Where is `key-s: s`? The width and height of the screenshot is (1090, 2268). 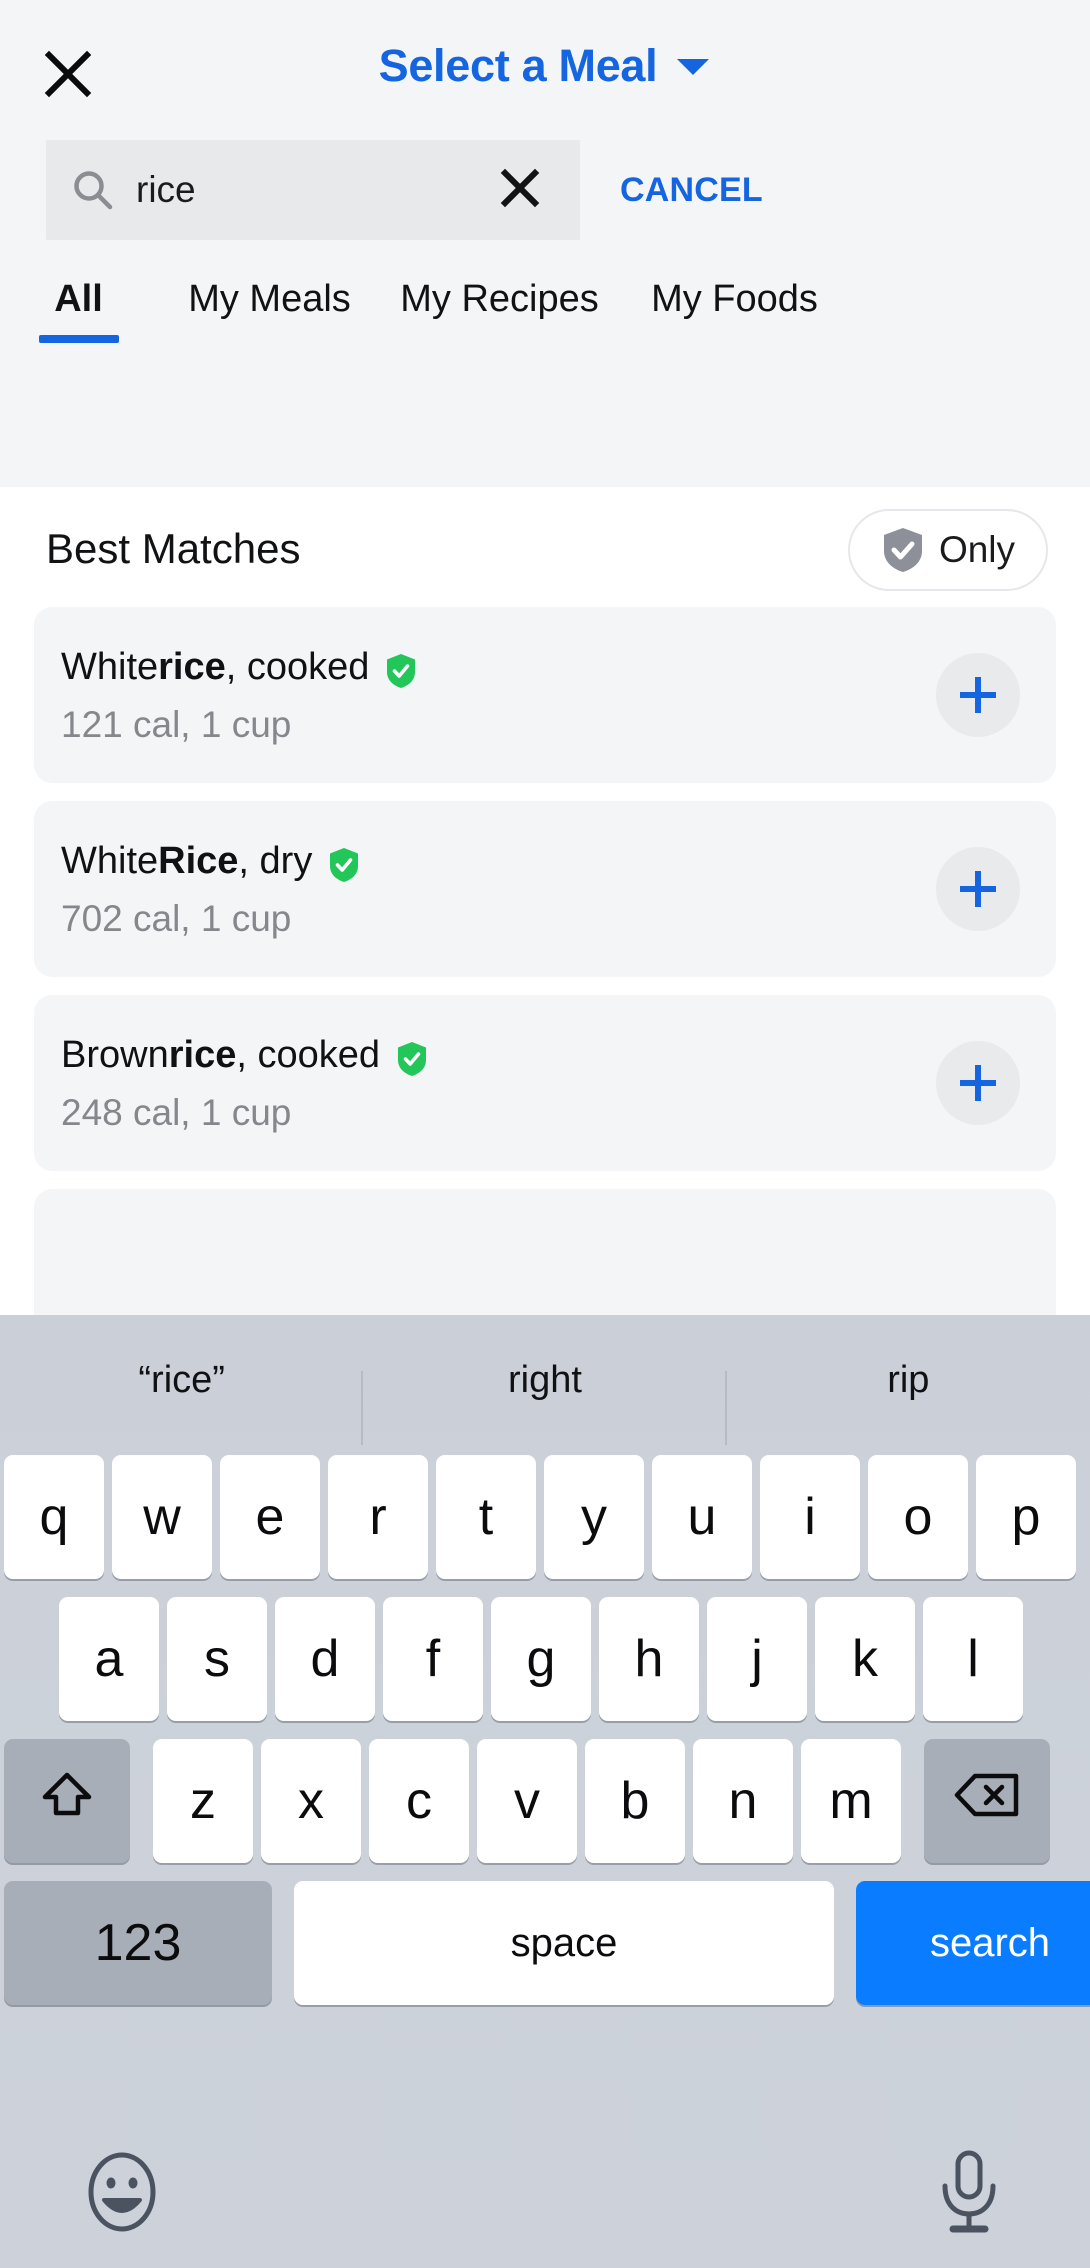
key-s: s is located at coordinates (217, 1659).